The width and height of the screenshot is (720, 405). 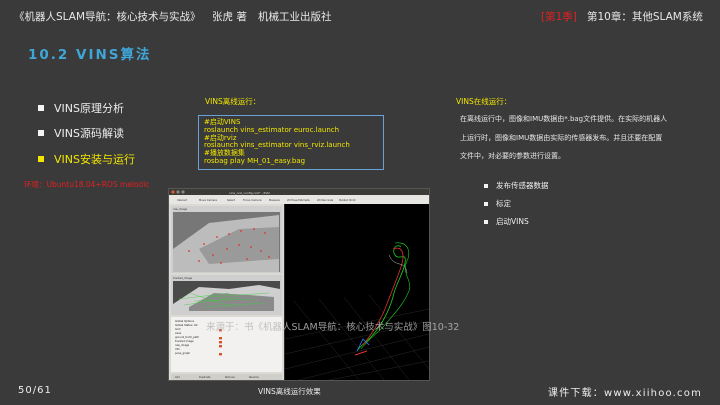 What do you see at coordinates (89, 133) in the screenshot?
I see `list-item-label: VINS源码解读` at bounding box center [89, 133].